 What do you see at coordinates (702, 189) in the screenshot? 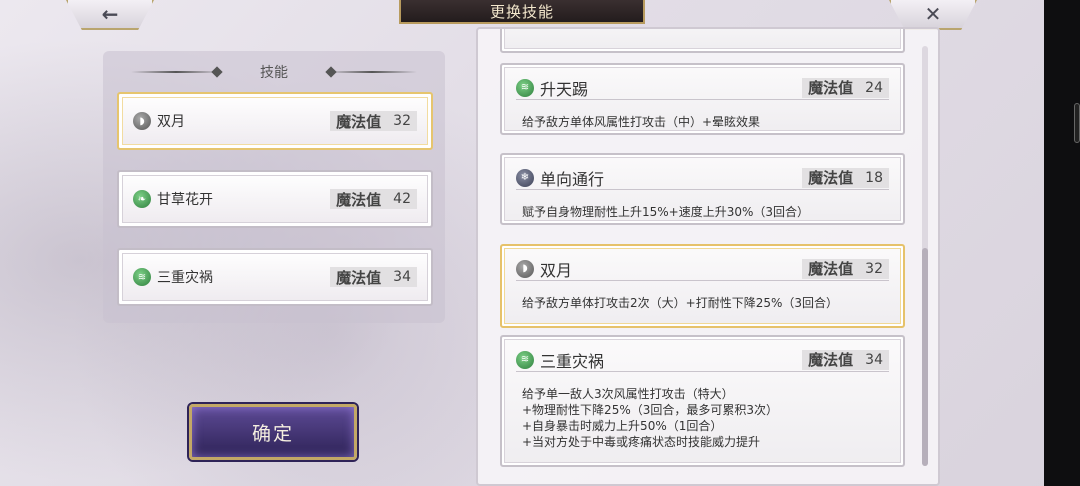
I see `skill-card: ❄ 单向通行 魔法值 18 赋予自身物理耐性上升15%+速度上升30%（3回合）` at bounding box center [702, 189].